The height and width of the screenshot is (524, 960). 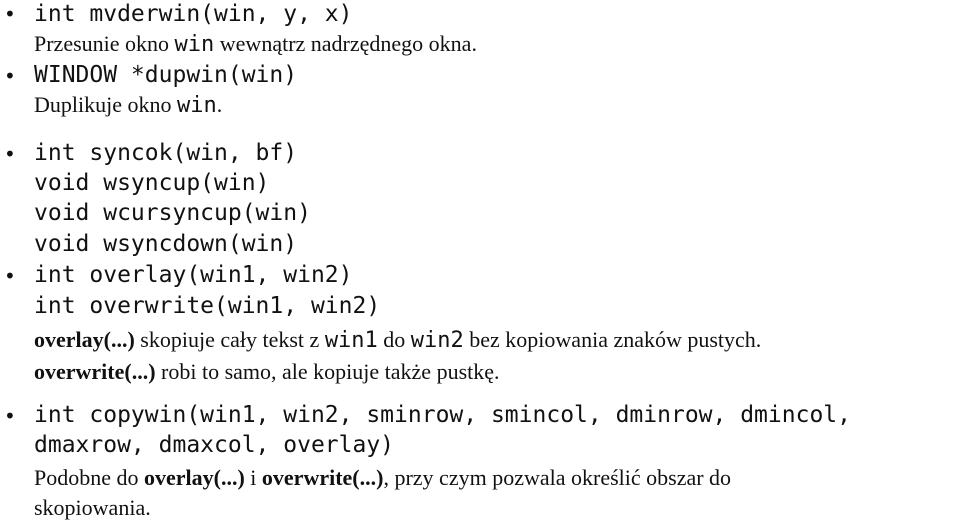 What do you see at coordinates (253, 477) in the screenshot?
I see `desc-text: i` at bounding box center [253, 477].